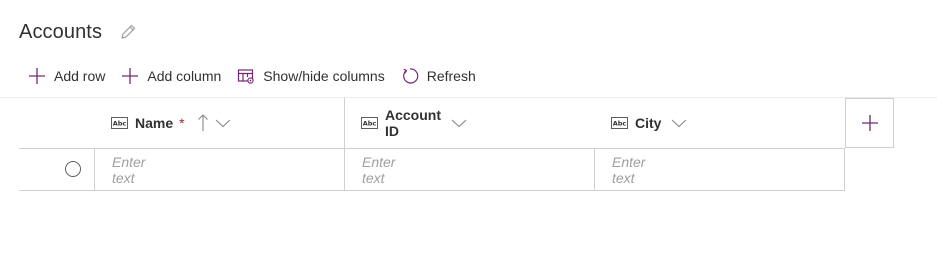 The width and height of the screenshot is (937, 273). Describe the element at coordinates (182, 123) in the screenshot. I see `required-indicator: *` at that location.